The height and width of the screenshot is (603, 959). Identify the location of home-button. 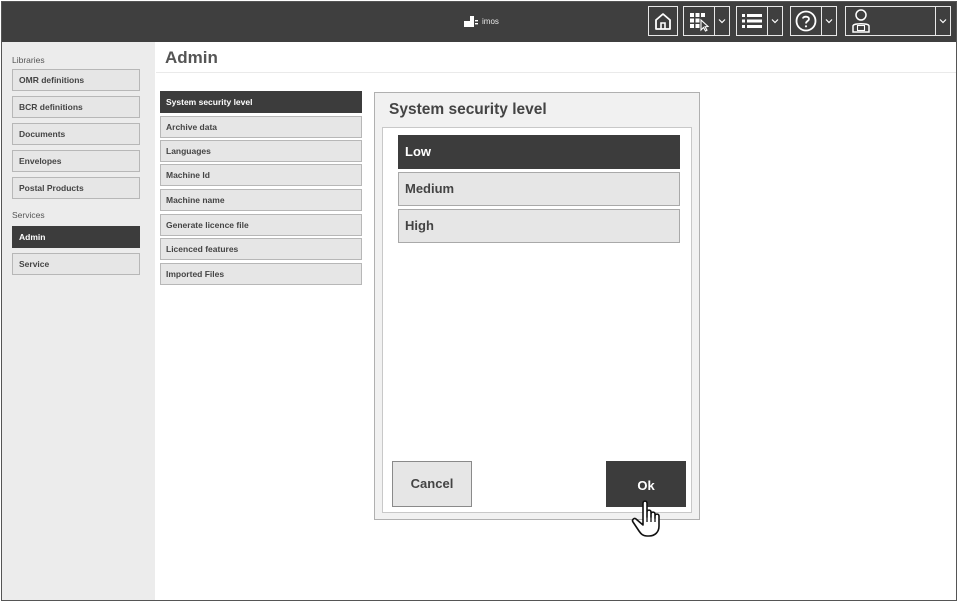
(663, 21).